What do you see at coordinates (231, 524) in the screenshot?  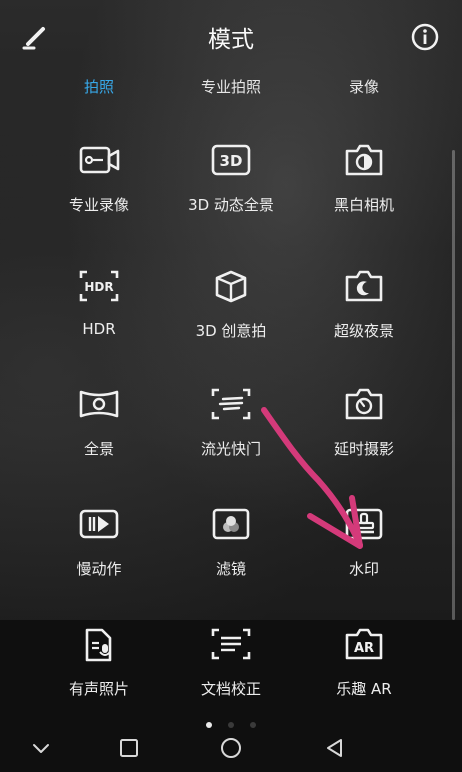 I see `filter-icon` at bounding box center [231, 524].